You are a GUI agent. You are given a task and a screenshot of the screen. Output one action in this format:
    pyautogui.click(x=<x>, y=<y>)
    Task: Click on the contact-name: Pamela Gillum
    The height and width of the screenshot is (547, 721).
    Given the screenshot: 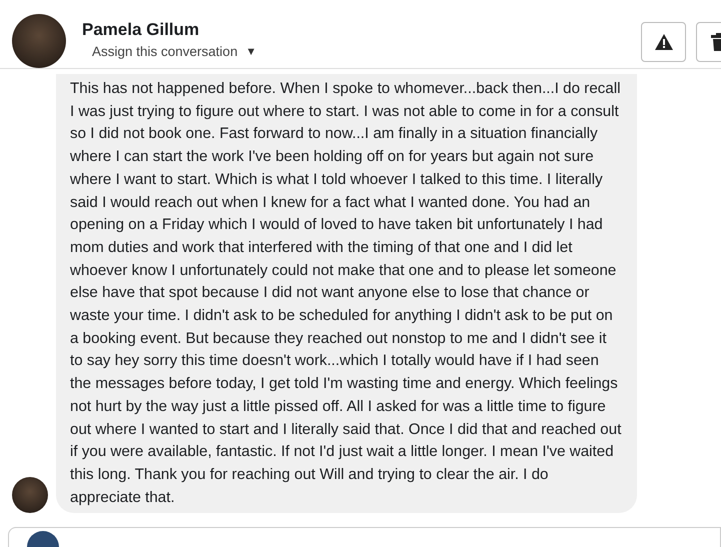 What is the action you would take?
    pyautogui.click(x=141, y=30)
    